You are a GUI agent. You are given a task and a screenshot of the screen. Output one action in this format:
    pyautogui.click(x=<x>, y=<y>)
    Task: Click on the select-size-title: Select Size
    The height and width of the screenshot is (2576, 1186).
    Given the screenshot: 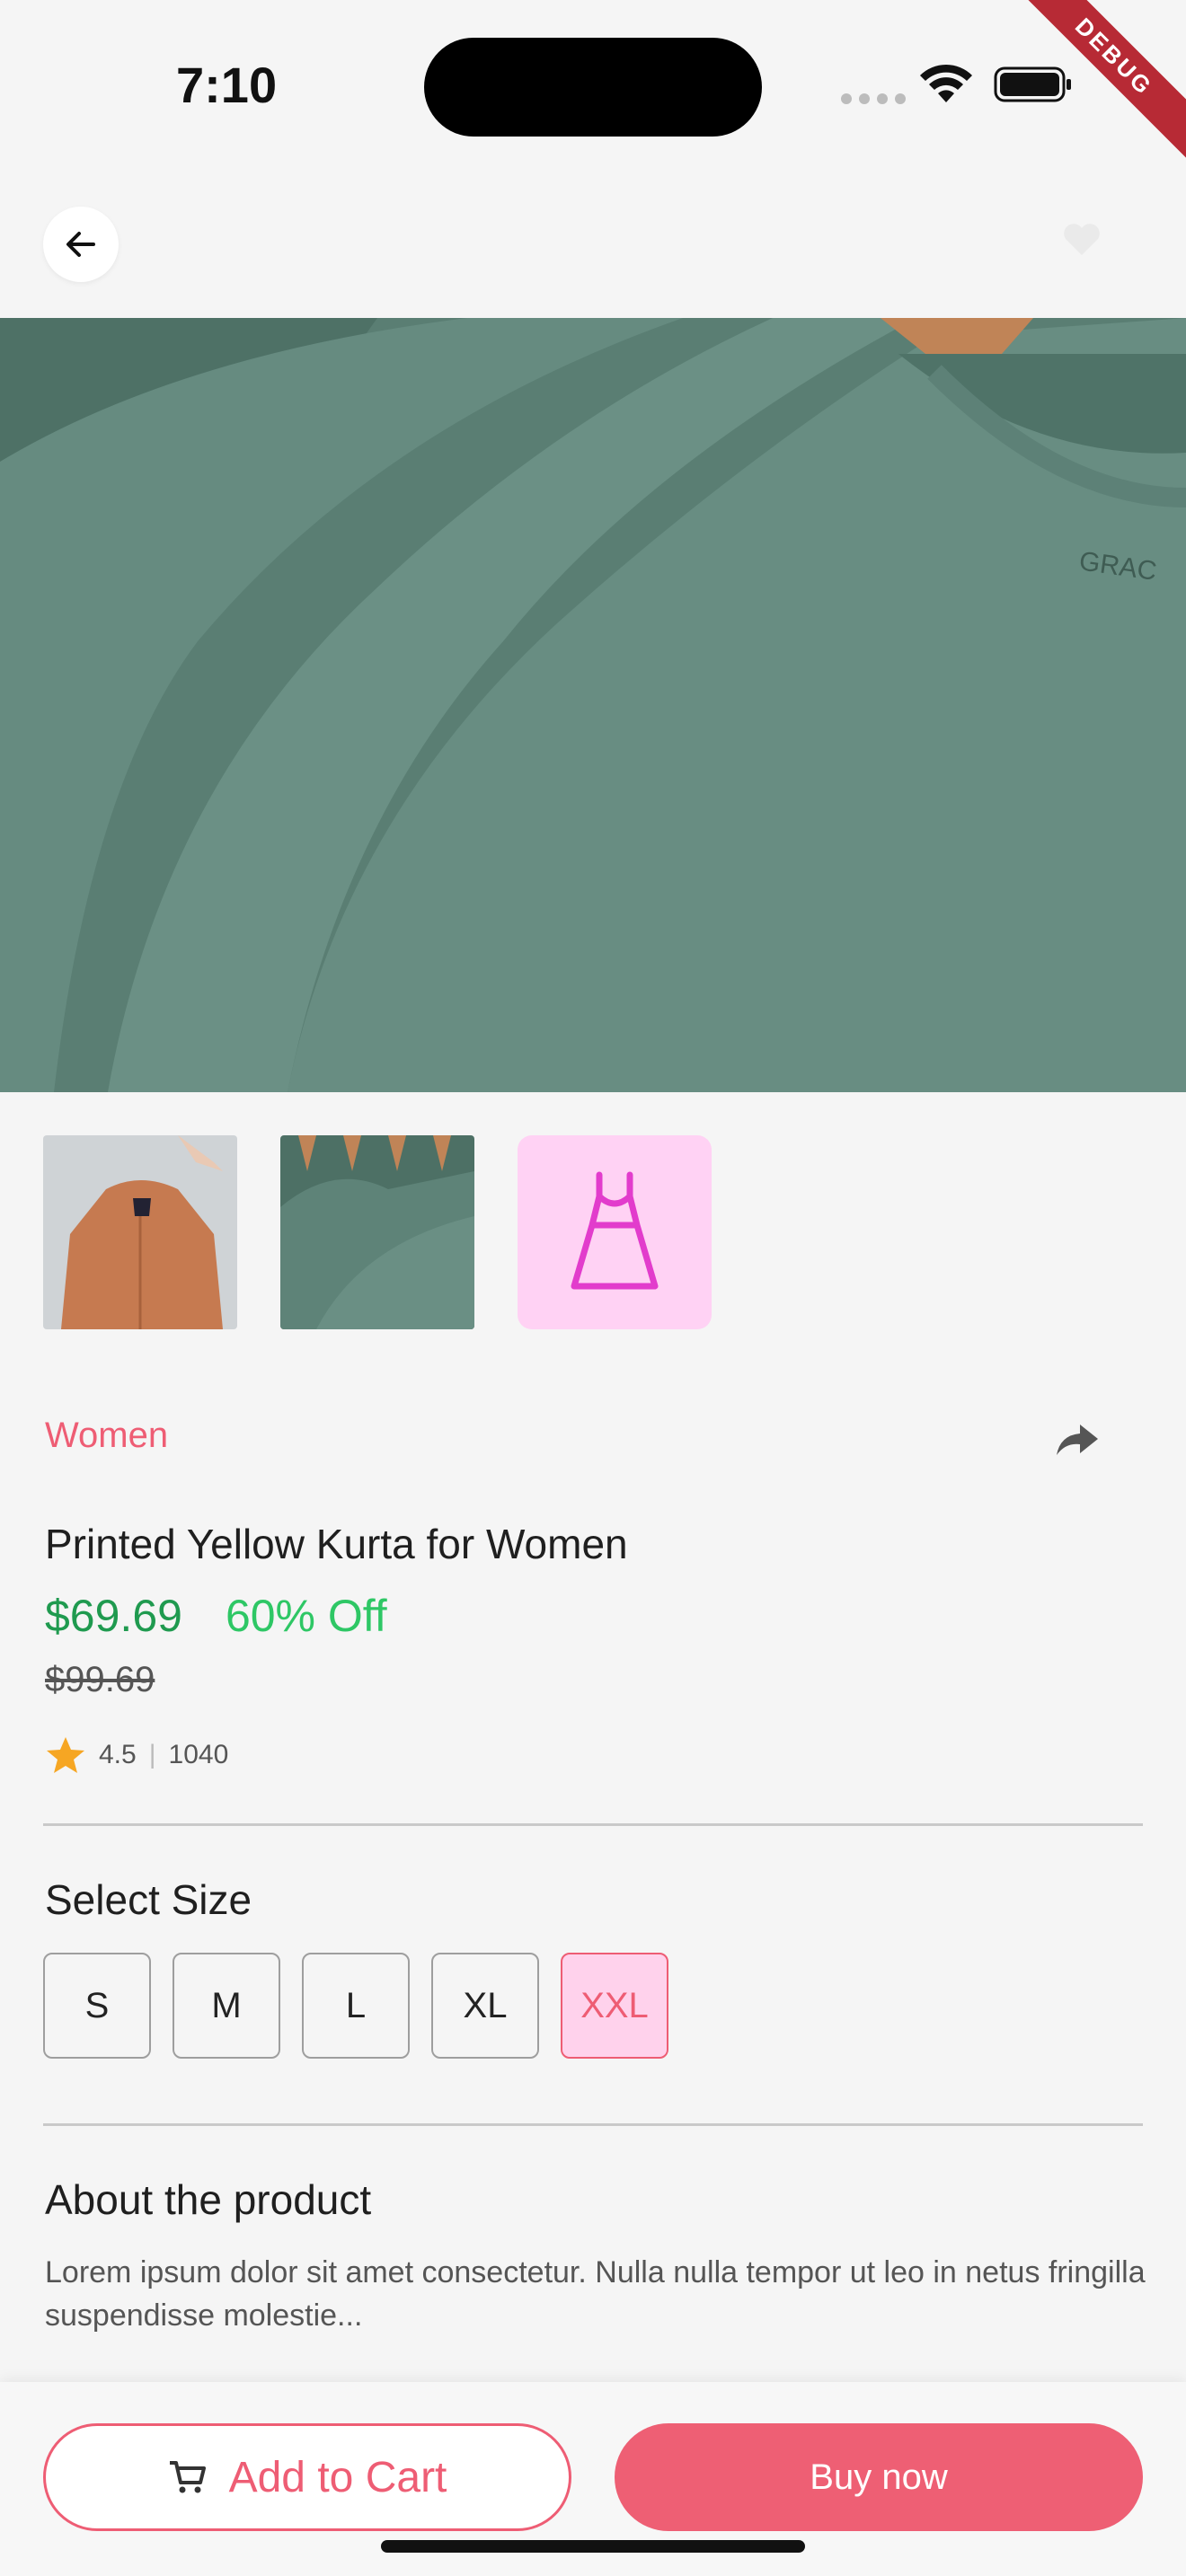 What is the action you would take?
    pyautogui.click(x=148, y=1899)
    